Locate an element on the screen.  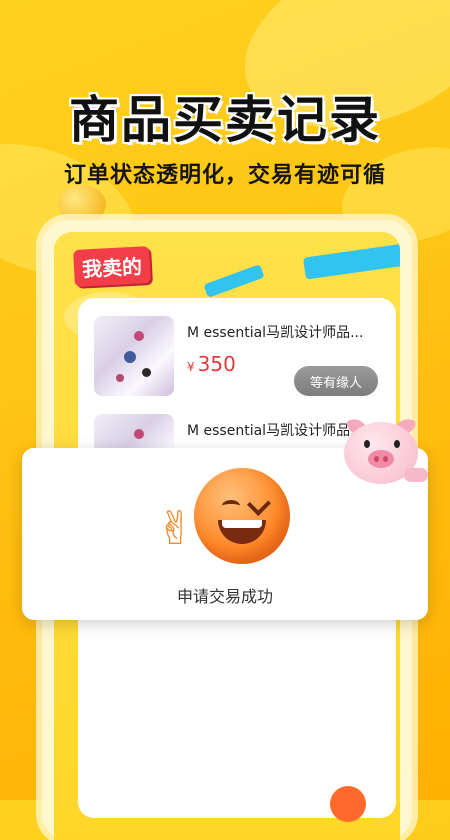
page-subline: 订单状态透明化，交易有迹可循 is located at coordinates (224, 175).